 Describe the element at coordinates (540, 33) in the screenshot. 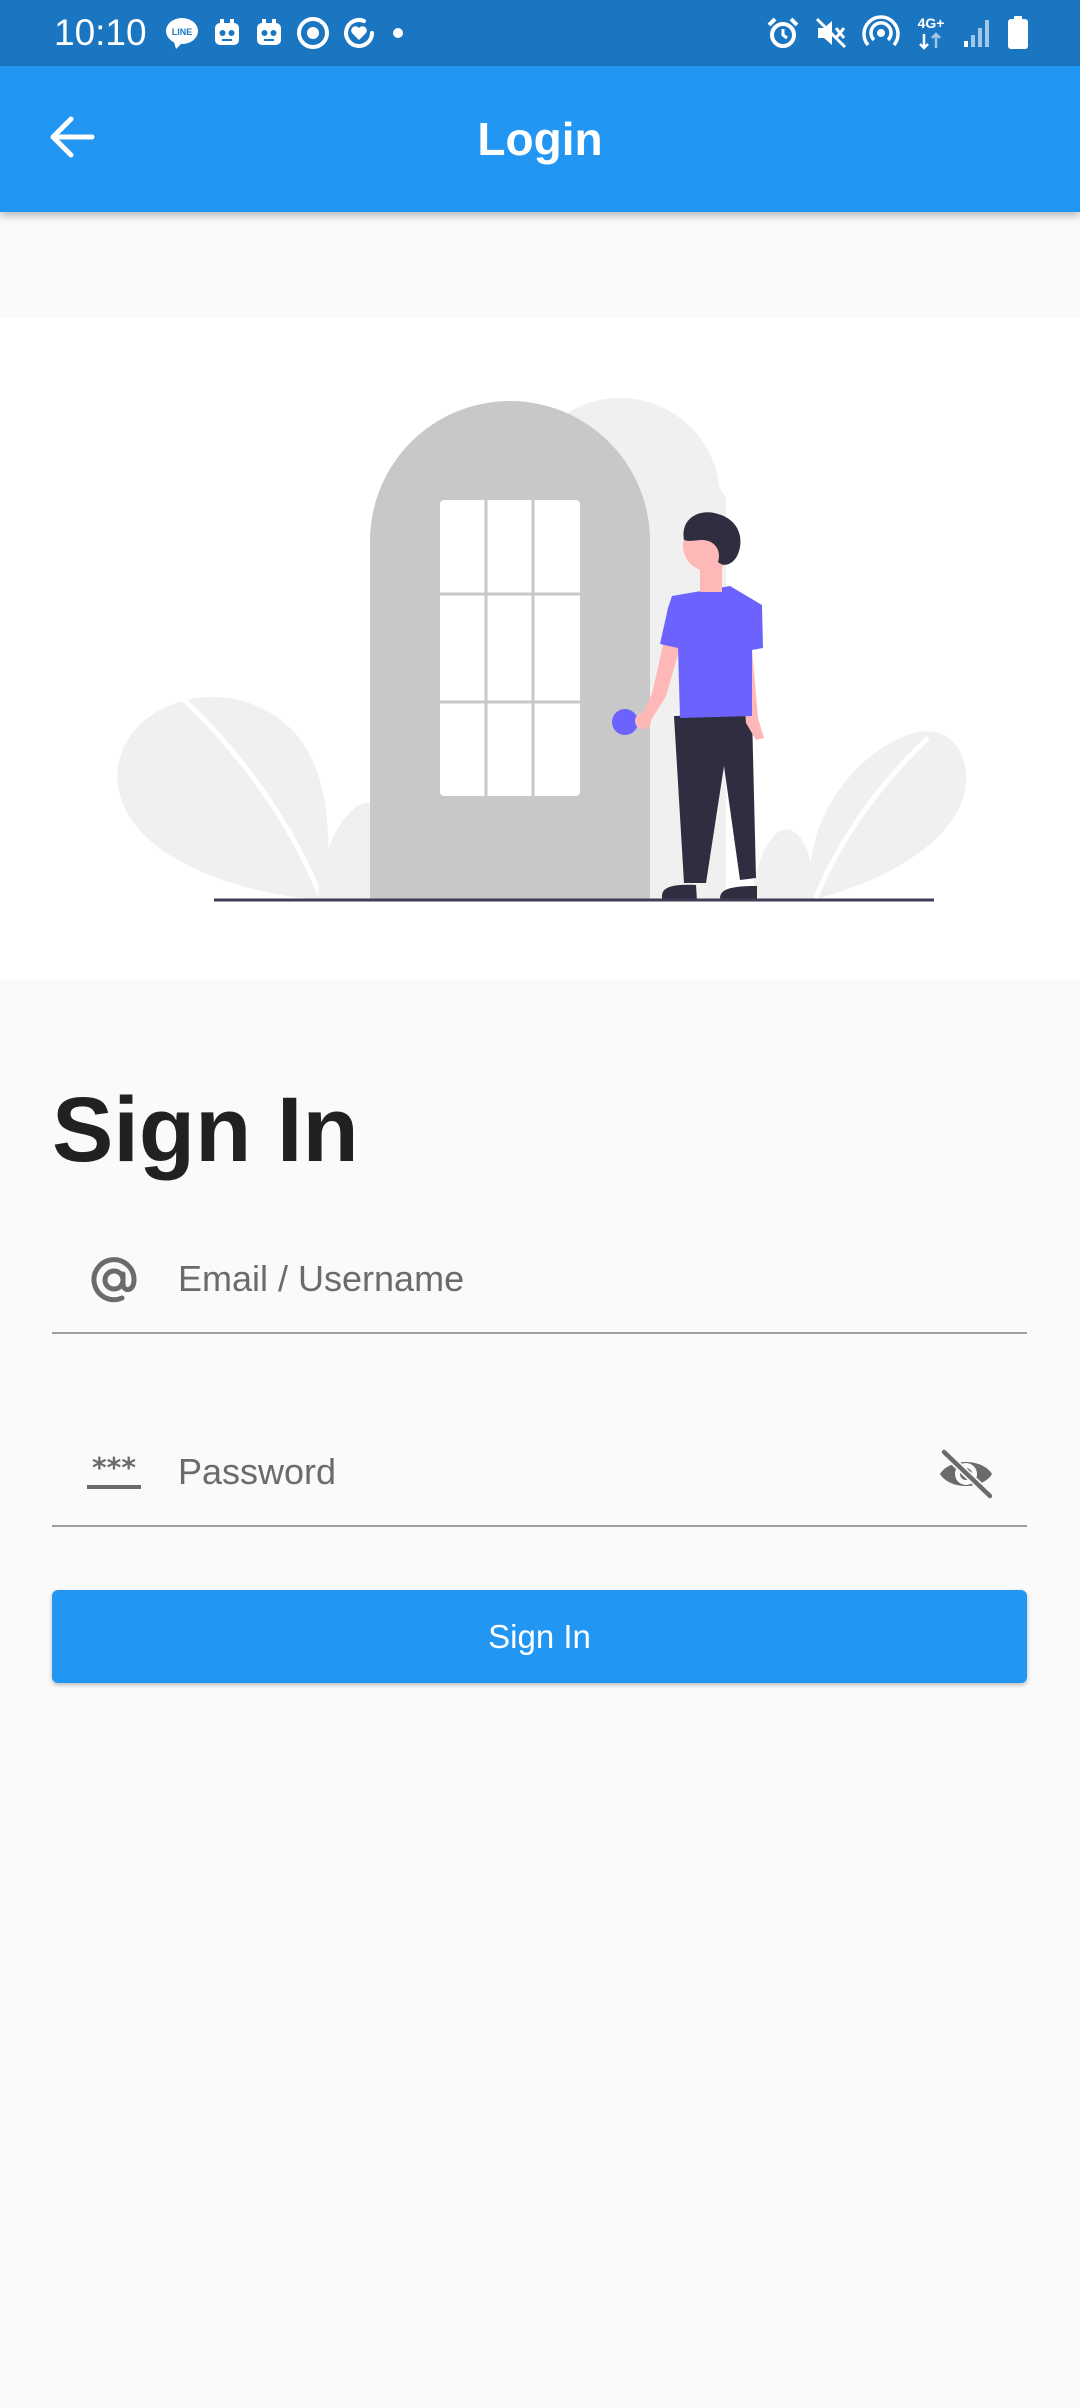

I see `status-bar: 10:10 LINE 4G+` at that location.